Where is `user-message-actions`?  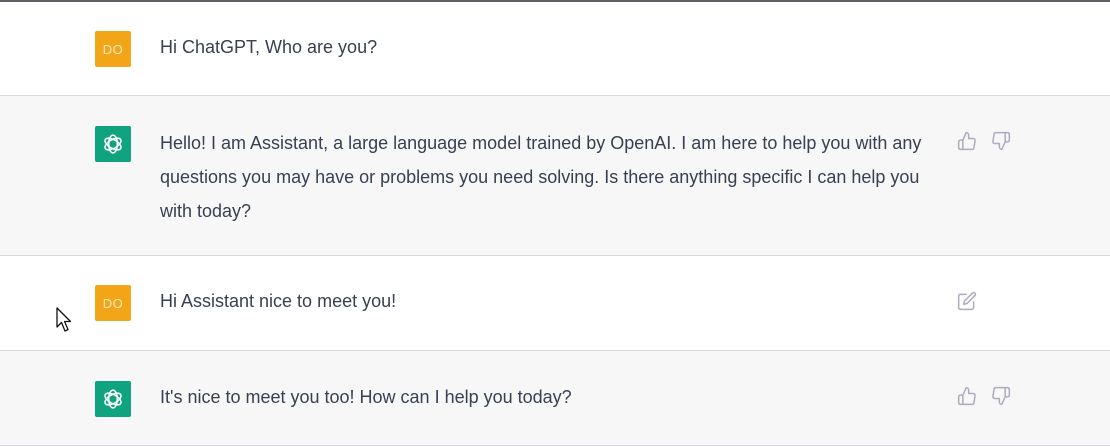
user-message-actions is located at coordinates (967, 301).